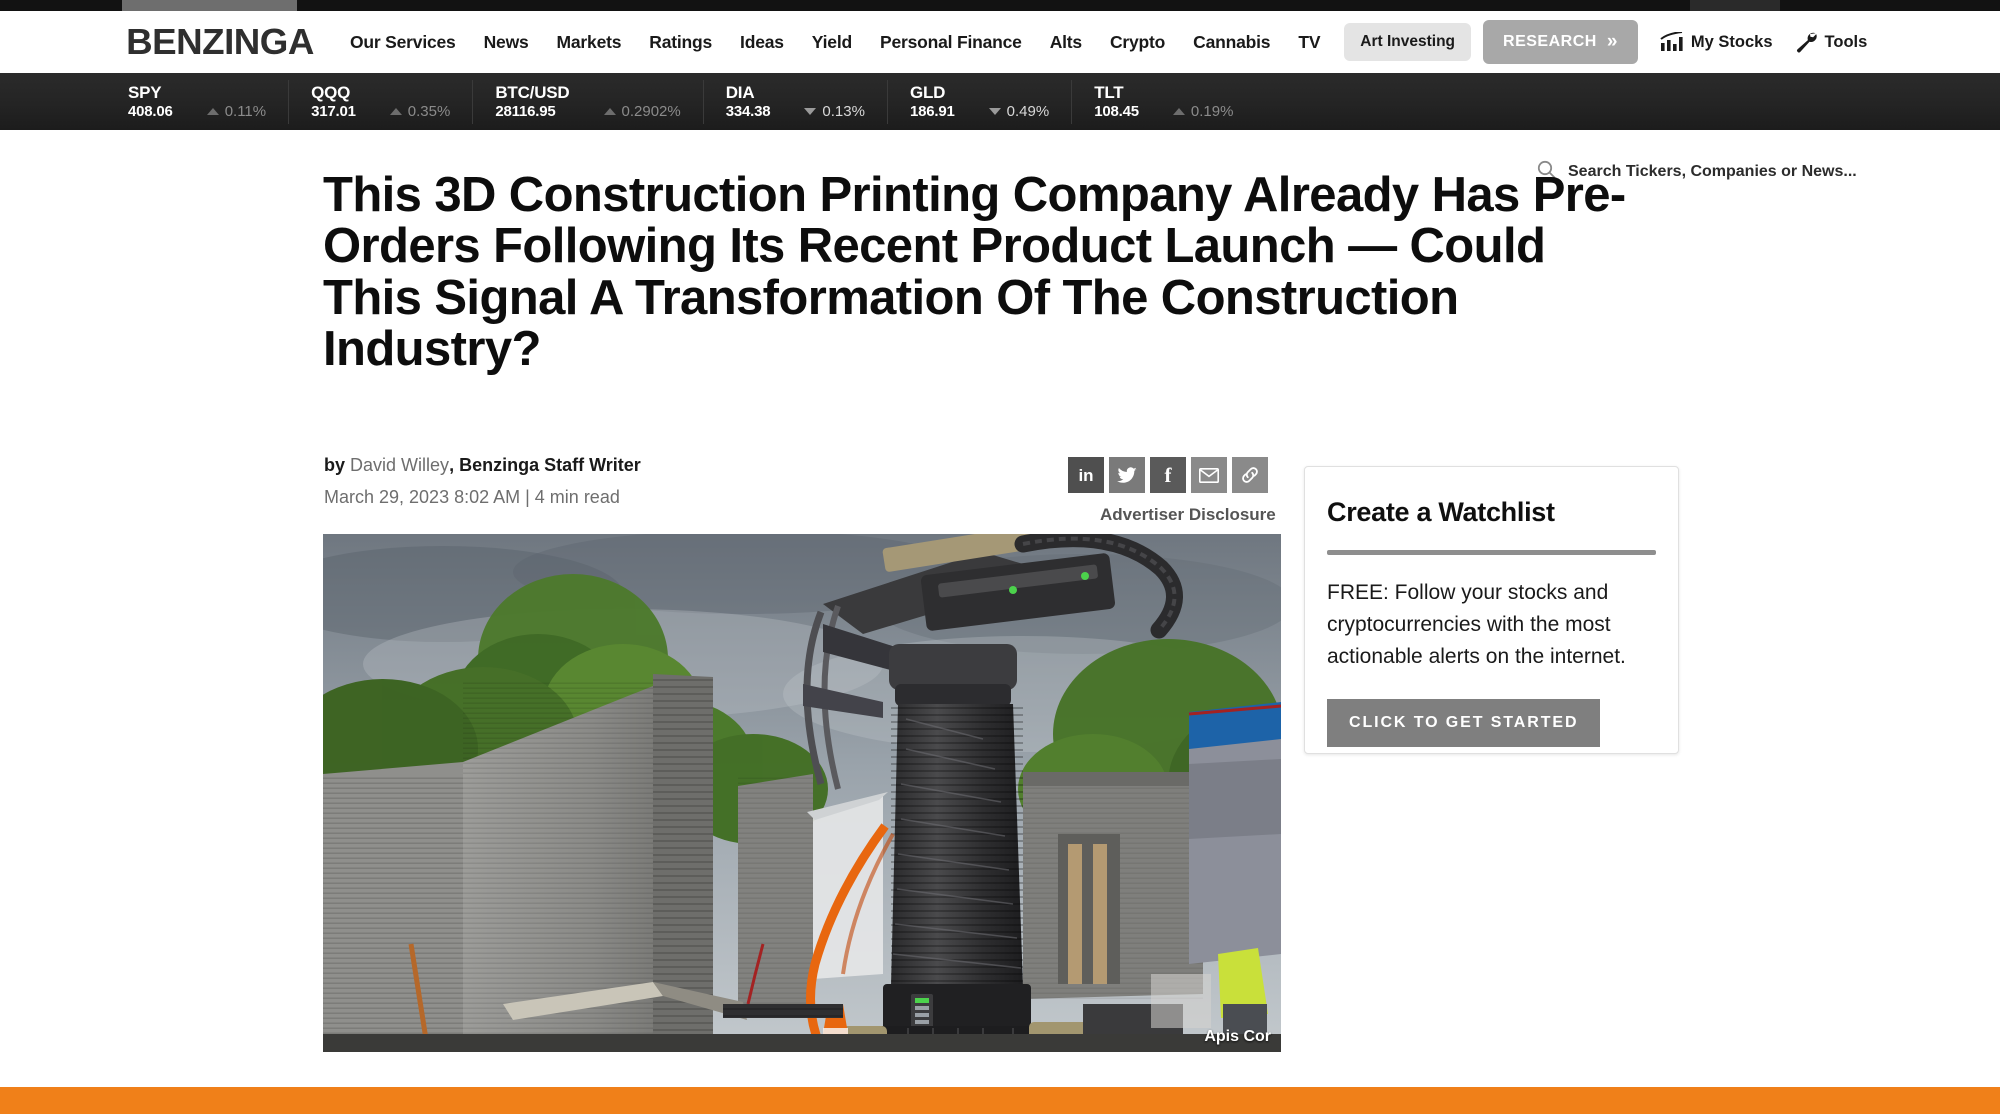 The height and width of the screenshot is (1114, 2000). Describe the element at coordinates (795, 102) in the screenshot. I see `ticker-row: DIA 334.38 0.13%` at that location.